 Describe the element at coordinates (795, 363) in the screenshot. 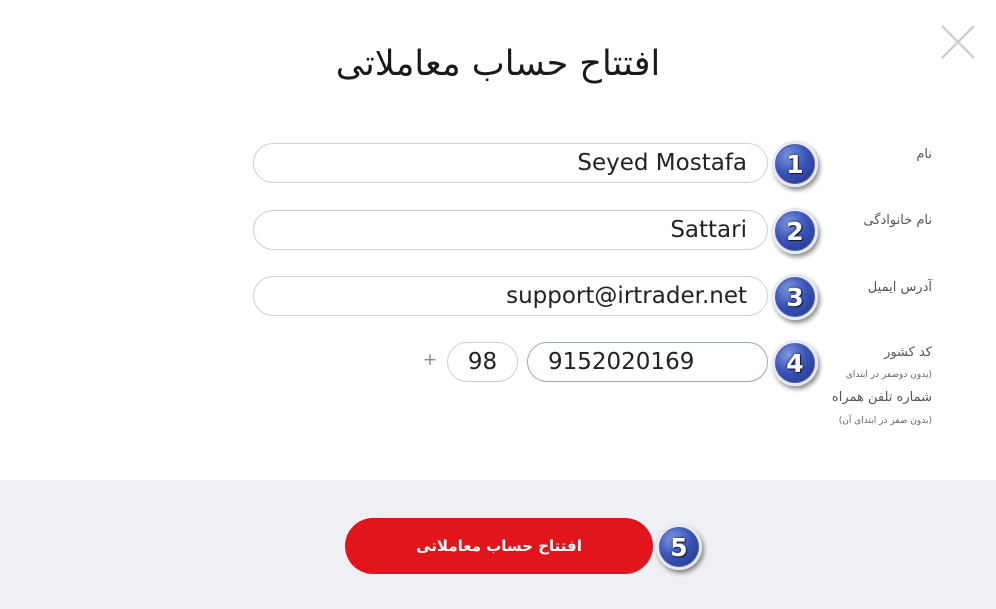

I see `step-badge-4: 4` at that location.